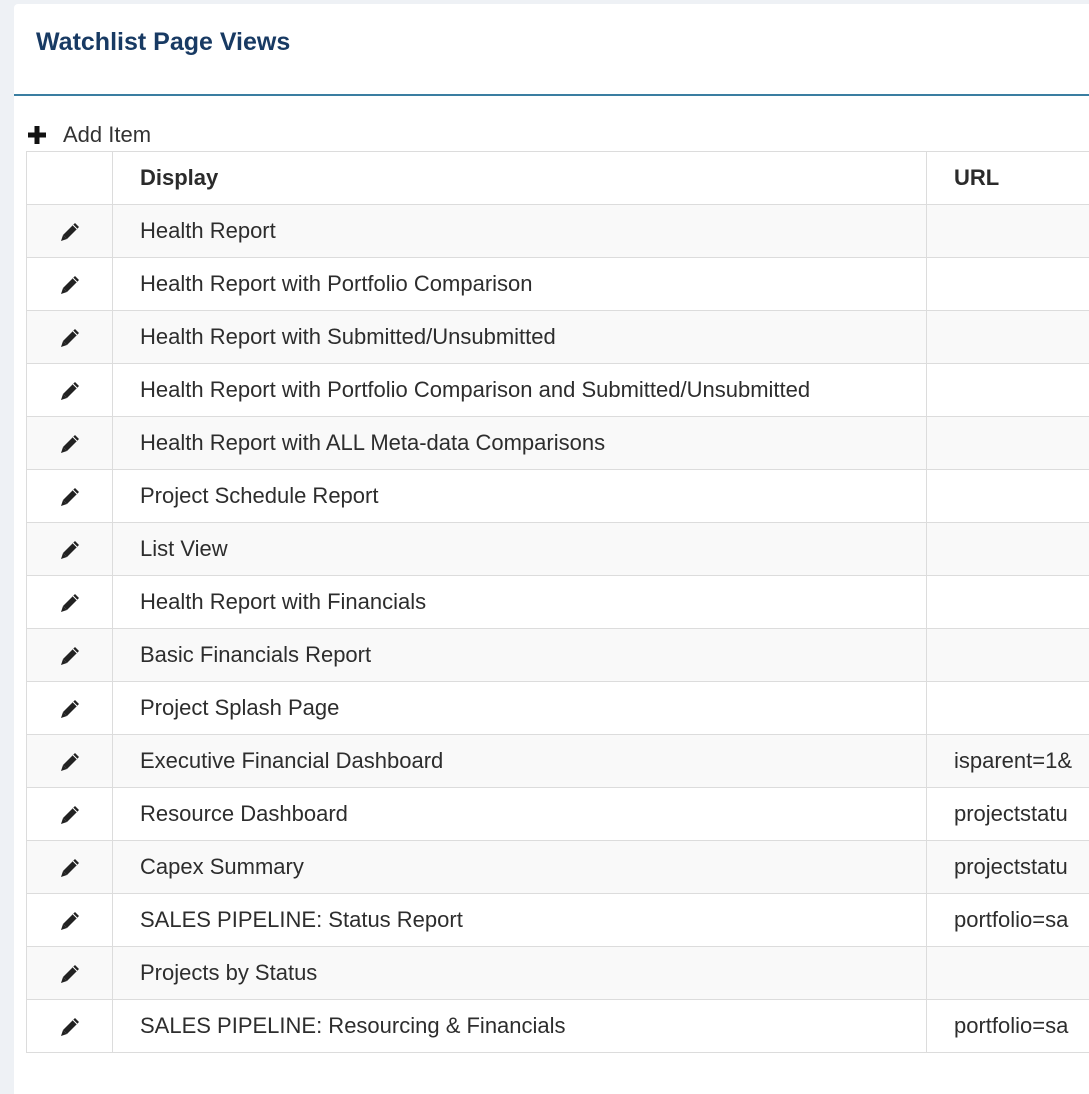 The image size is (1089, 1094). Describe the element at coordinates (520, 496) in the screenshot. I see `display-cell: Project Schedule Report` at that location.